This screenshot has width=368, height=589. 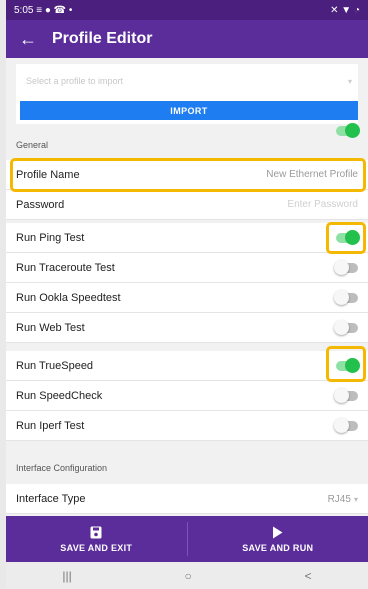 I want to click on status-system-icons: ✕ ▼ ◔, so click(x=345, y=10).